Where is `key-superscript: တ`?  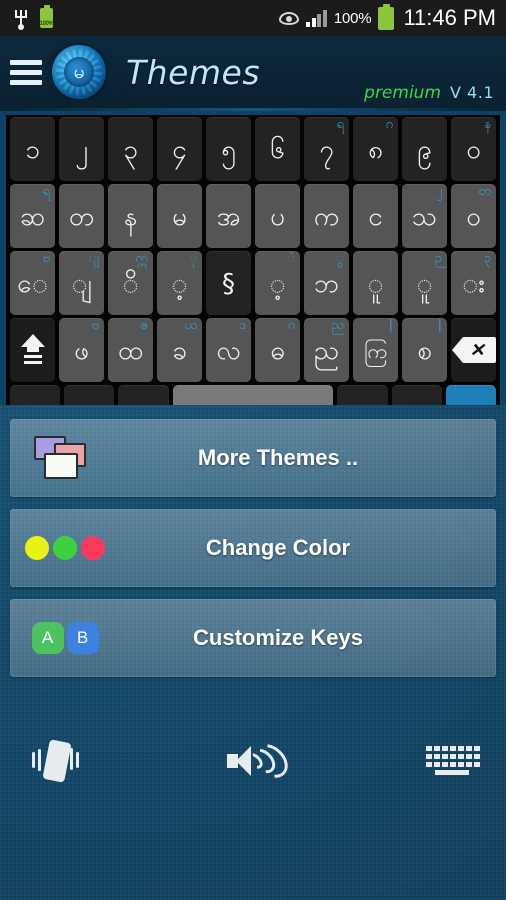
key-superscript: တ is located at coordinates (484, 191).